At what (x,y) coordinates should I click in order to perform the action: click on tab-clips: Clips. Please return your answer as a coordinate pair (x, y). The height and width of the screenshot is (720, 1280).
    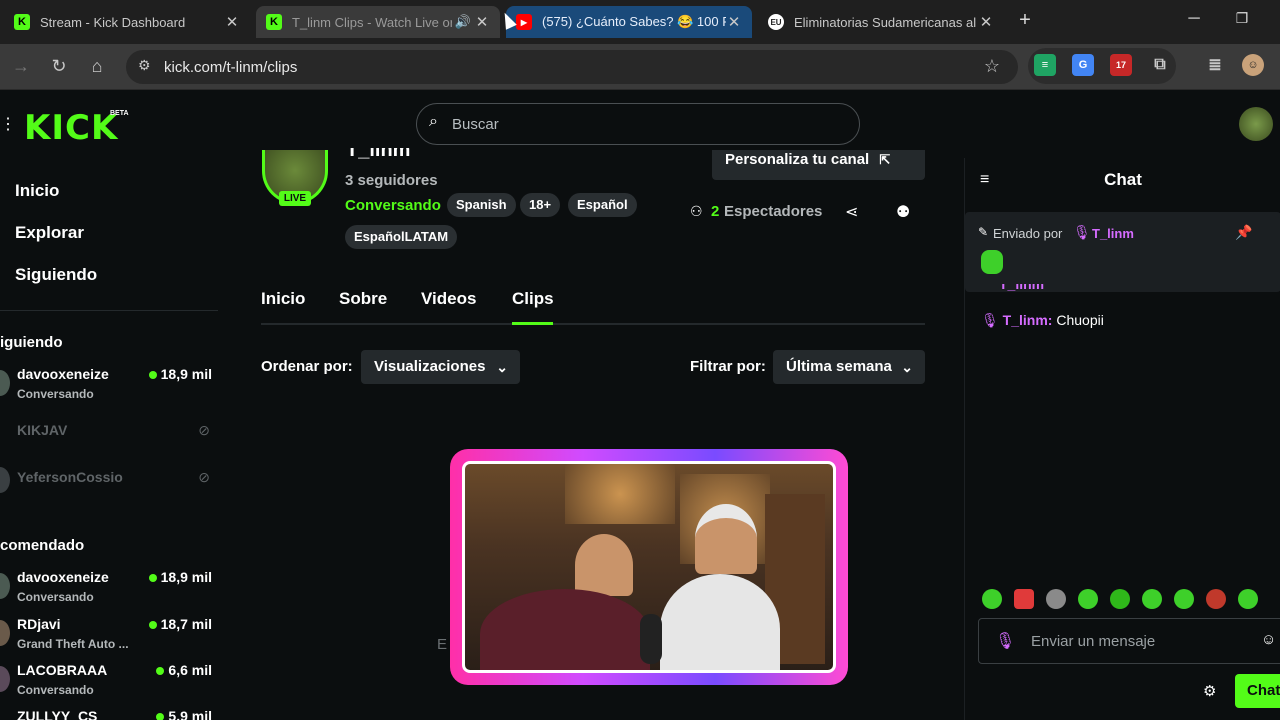
    Looking at the image, I should click on (533, 299).